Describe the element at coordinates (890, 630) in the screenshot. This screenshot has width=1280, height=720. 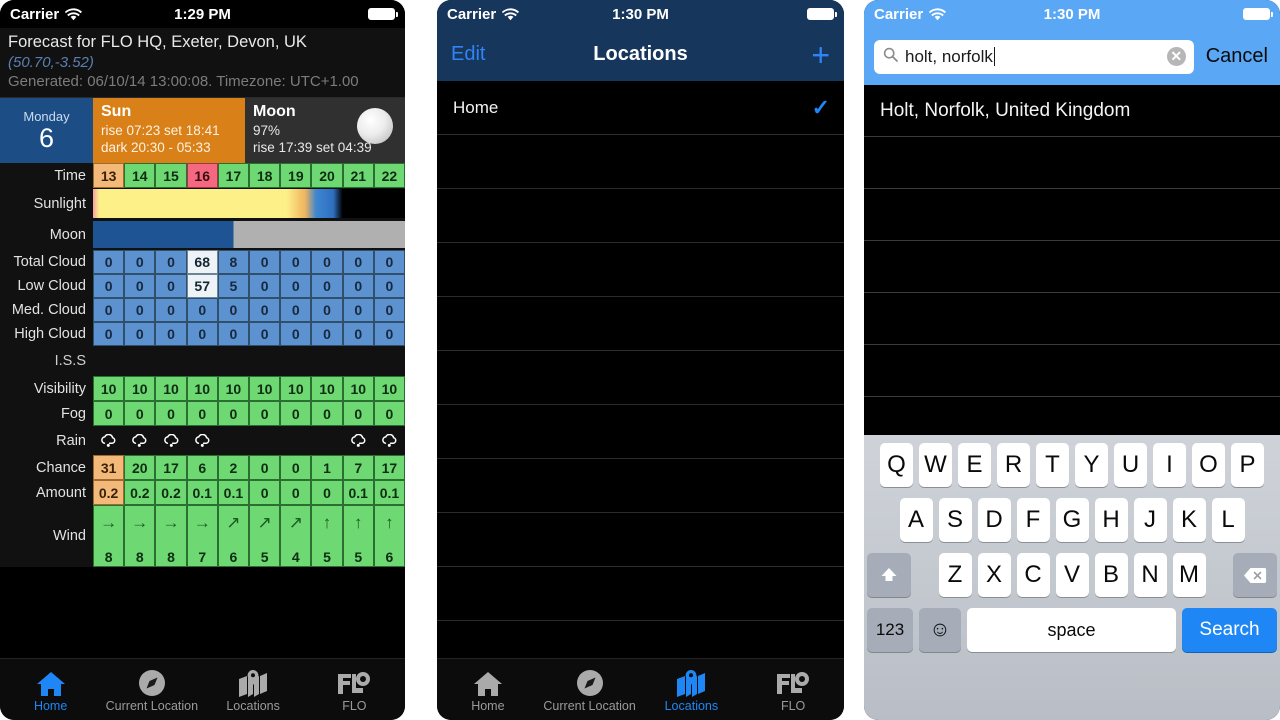
I see `numbers-key: 123` at that location.